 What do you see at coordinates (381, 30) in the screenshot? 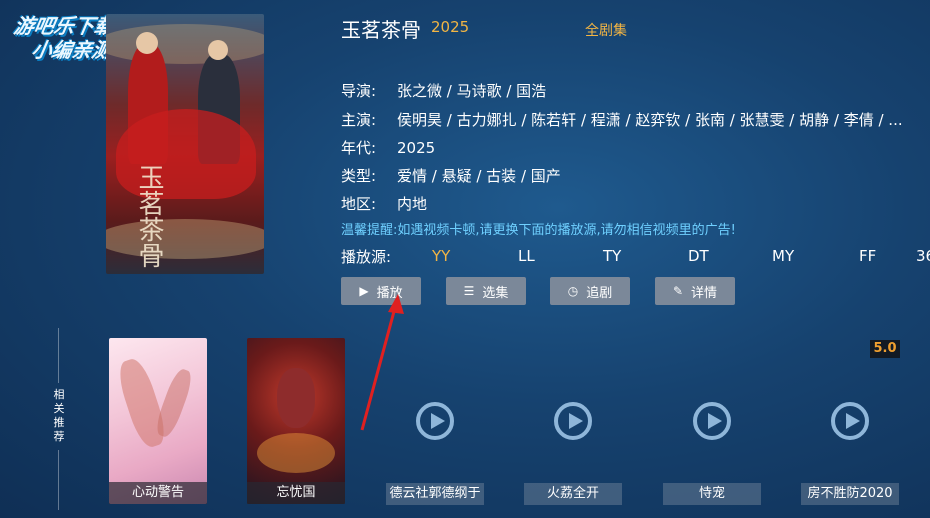
I see `show-title: 玉茗茶骨` at bounding box center [381, 30].